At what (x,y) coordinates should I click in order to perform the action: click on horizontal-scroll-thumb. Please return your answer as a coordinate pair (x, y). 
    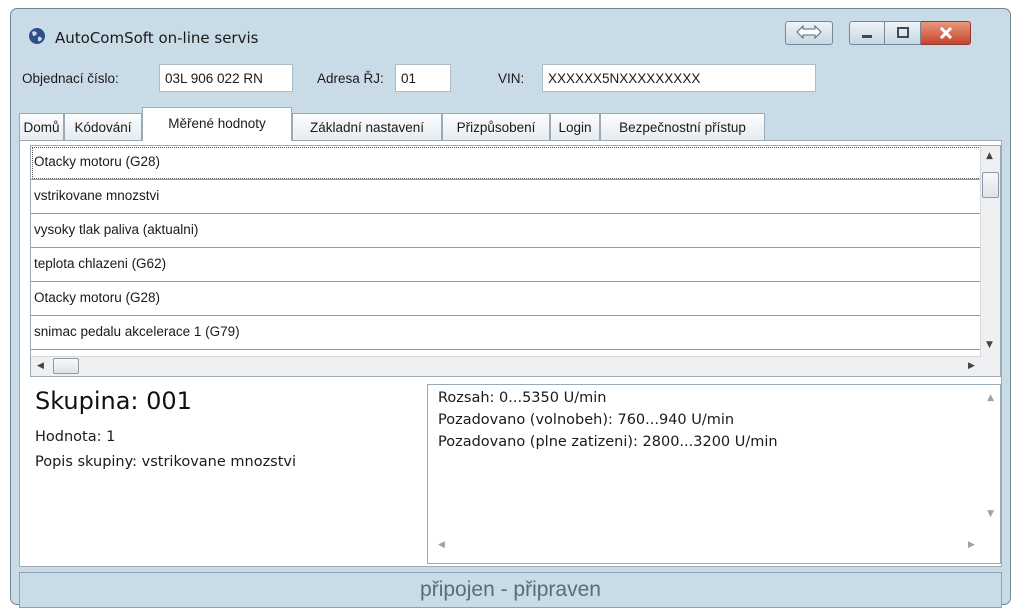
    Looking at the image, I should click on (66, 366).